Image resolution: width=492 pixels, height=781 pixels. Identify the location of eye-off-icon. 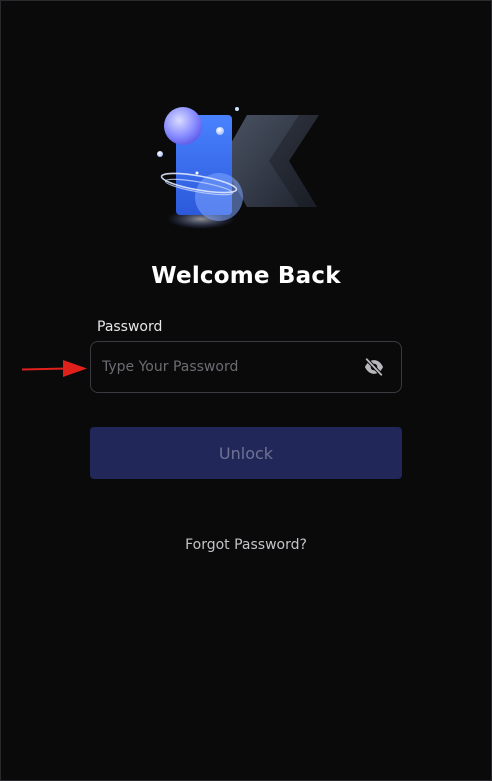
(374, 367).